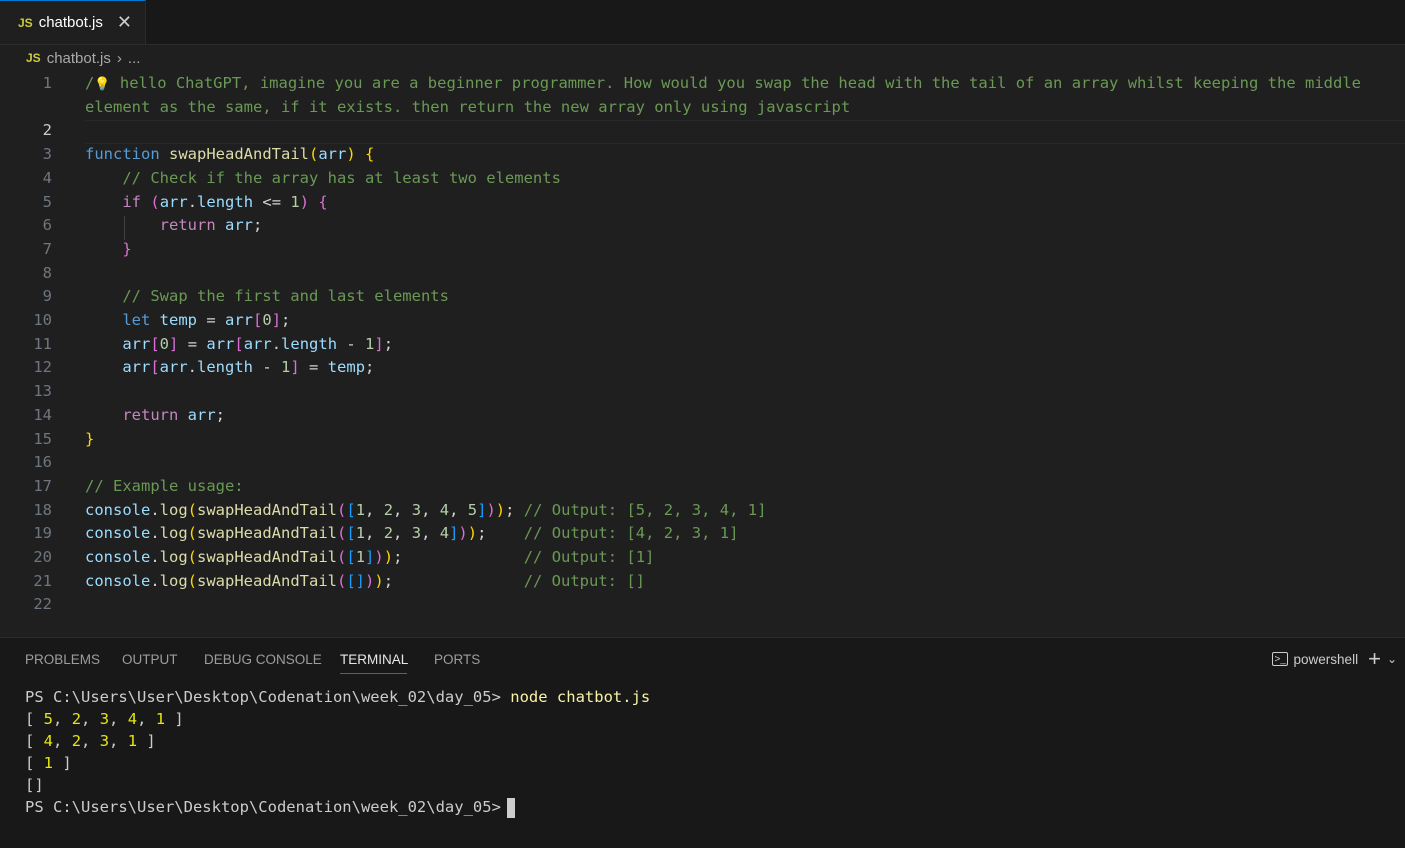 This screenshot has width=1405, height=848. I want to click on code-token: swapHeadAndTail, so click(267, 509).